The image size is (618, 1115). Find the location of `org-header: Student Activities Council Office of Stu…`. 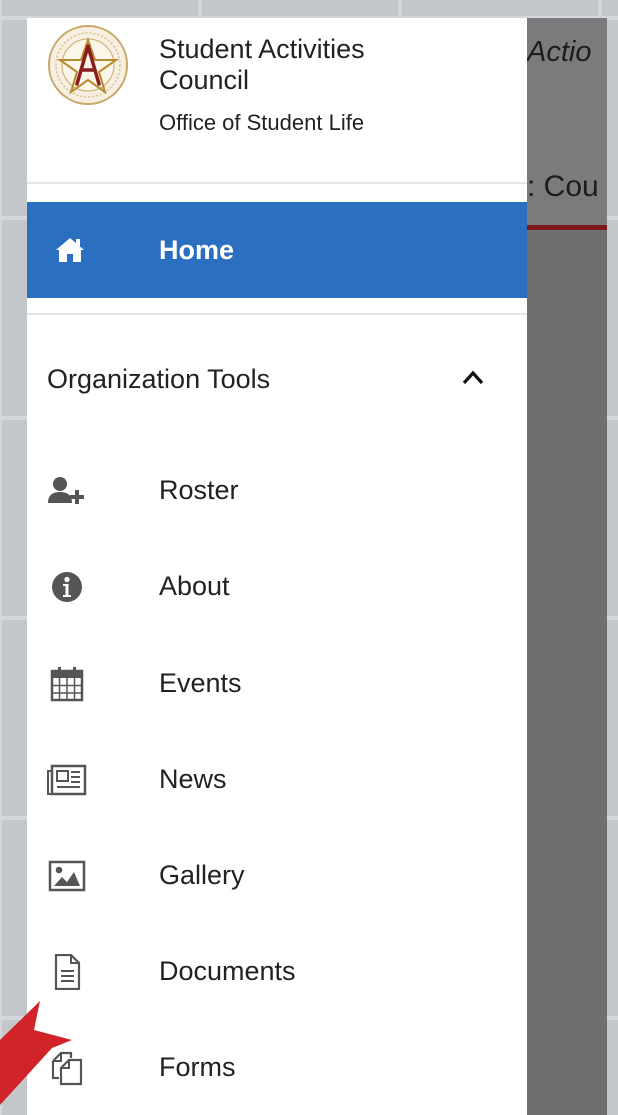

org-header: Student Activities Council Office of Stu… is located at coordinates (277, 101).